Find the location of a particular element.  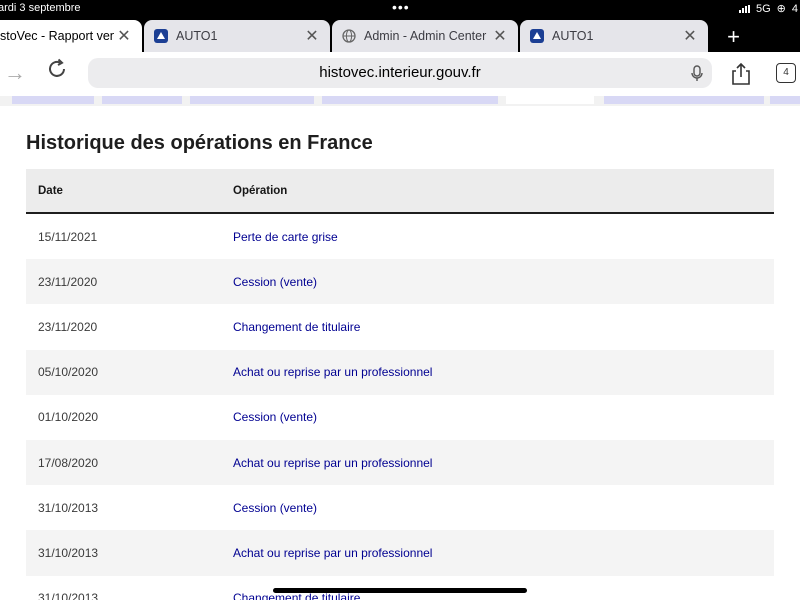

location-icon: ⊕ is located at coordinates (781, 9).